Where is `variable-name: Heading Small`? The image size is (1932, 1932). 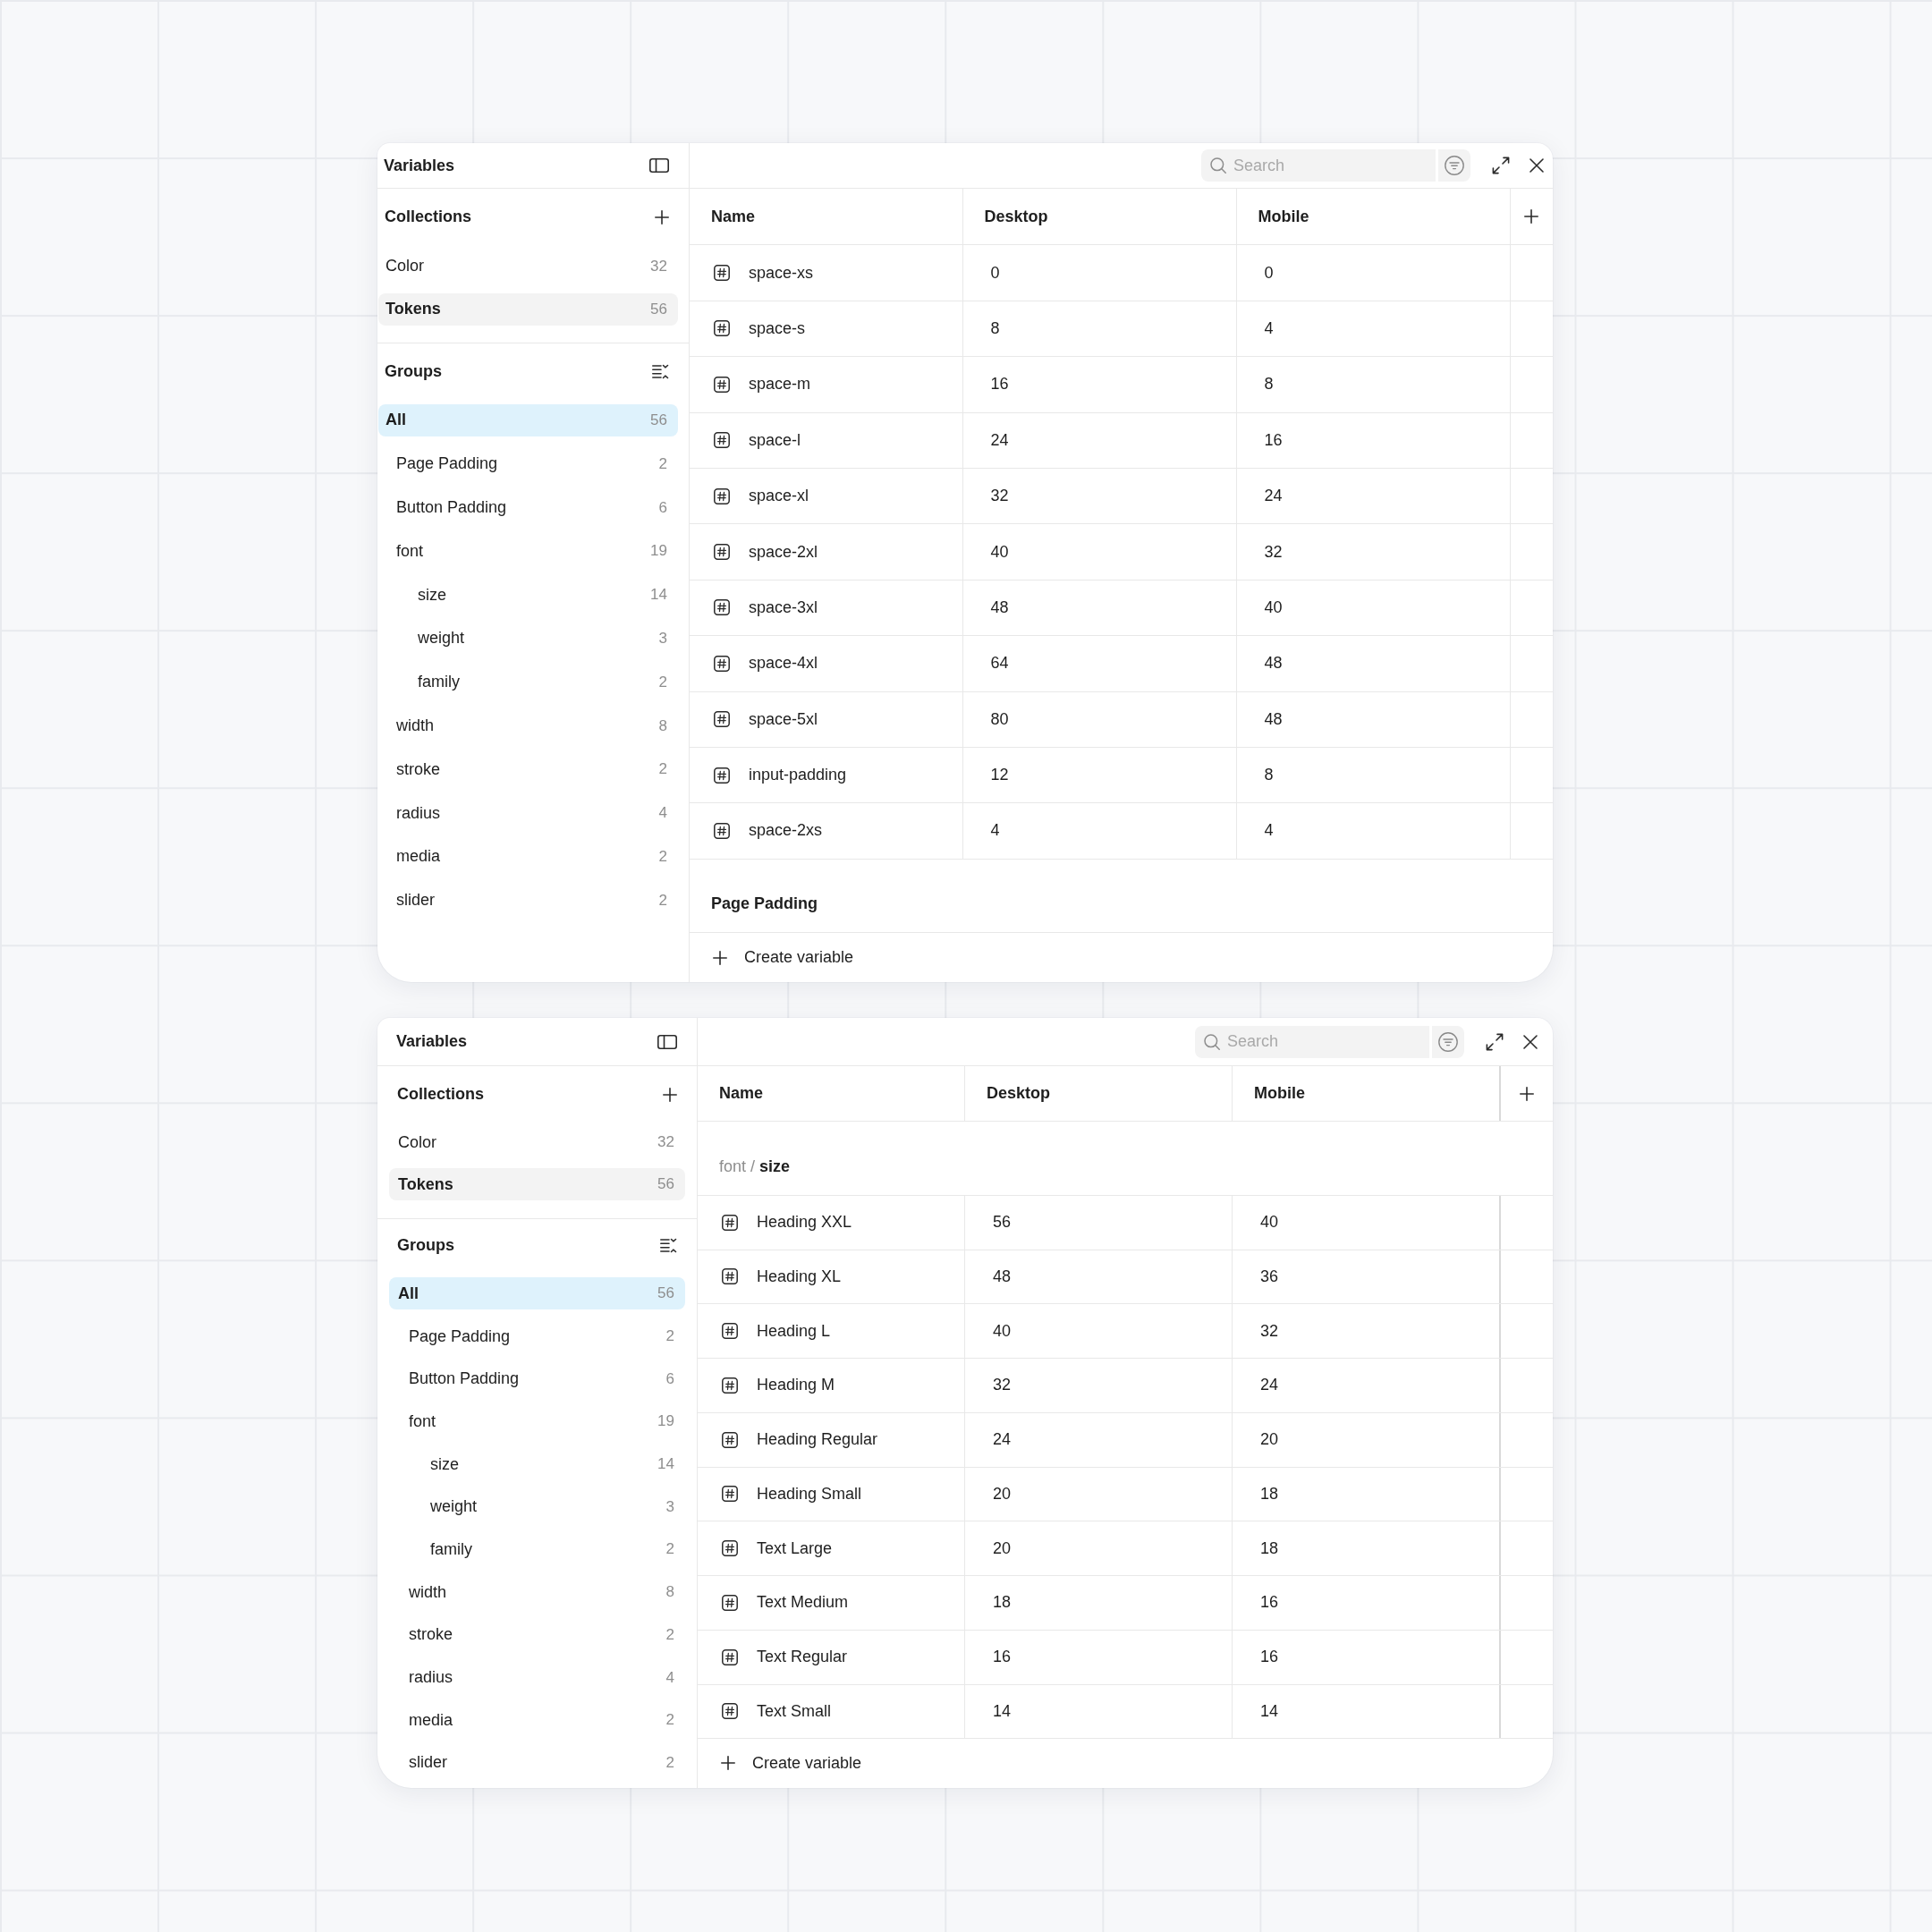 variable-name: Heading Small is located at coordinates (809, 1494).